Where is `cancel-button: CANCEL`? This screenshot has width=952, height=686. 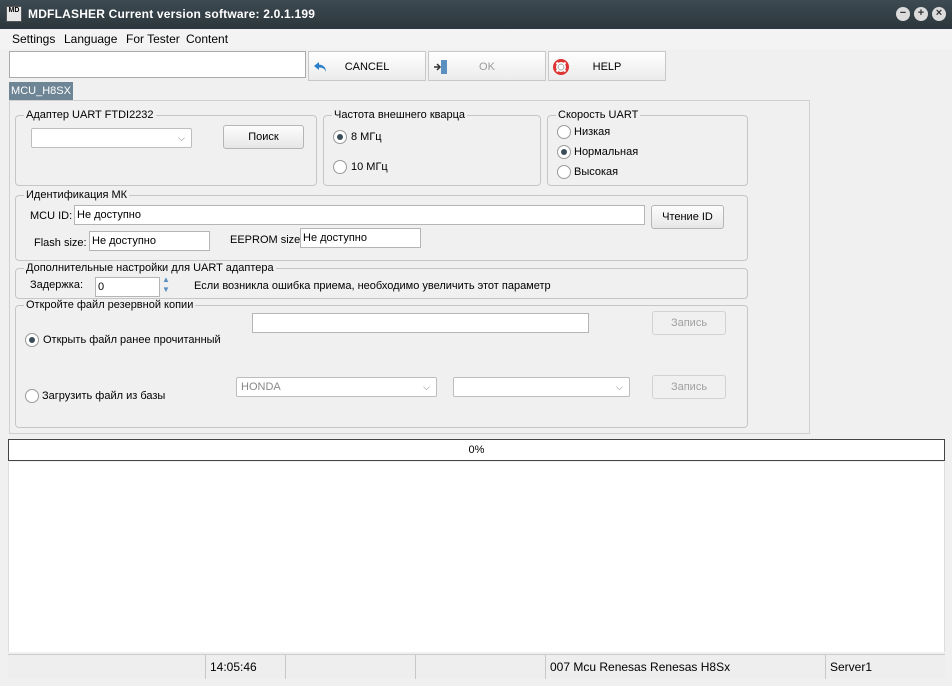 cancel-button: CANCEL is located at coordinates (367, 66).